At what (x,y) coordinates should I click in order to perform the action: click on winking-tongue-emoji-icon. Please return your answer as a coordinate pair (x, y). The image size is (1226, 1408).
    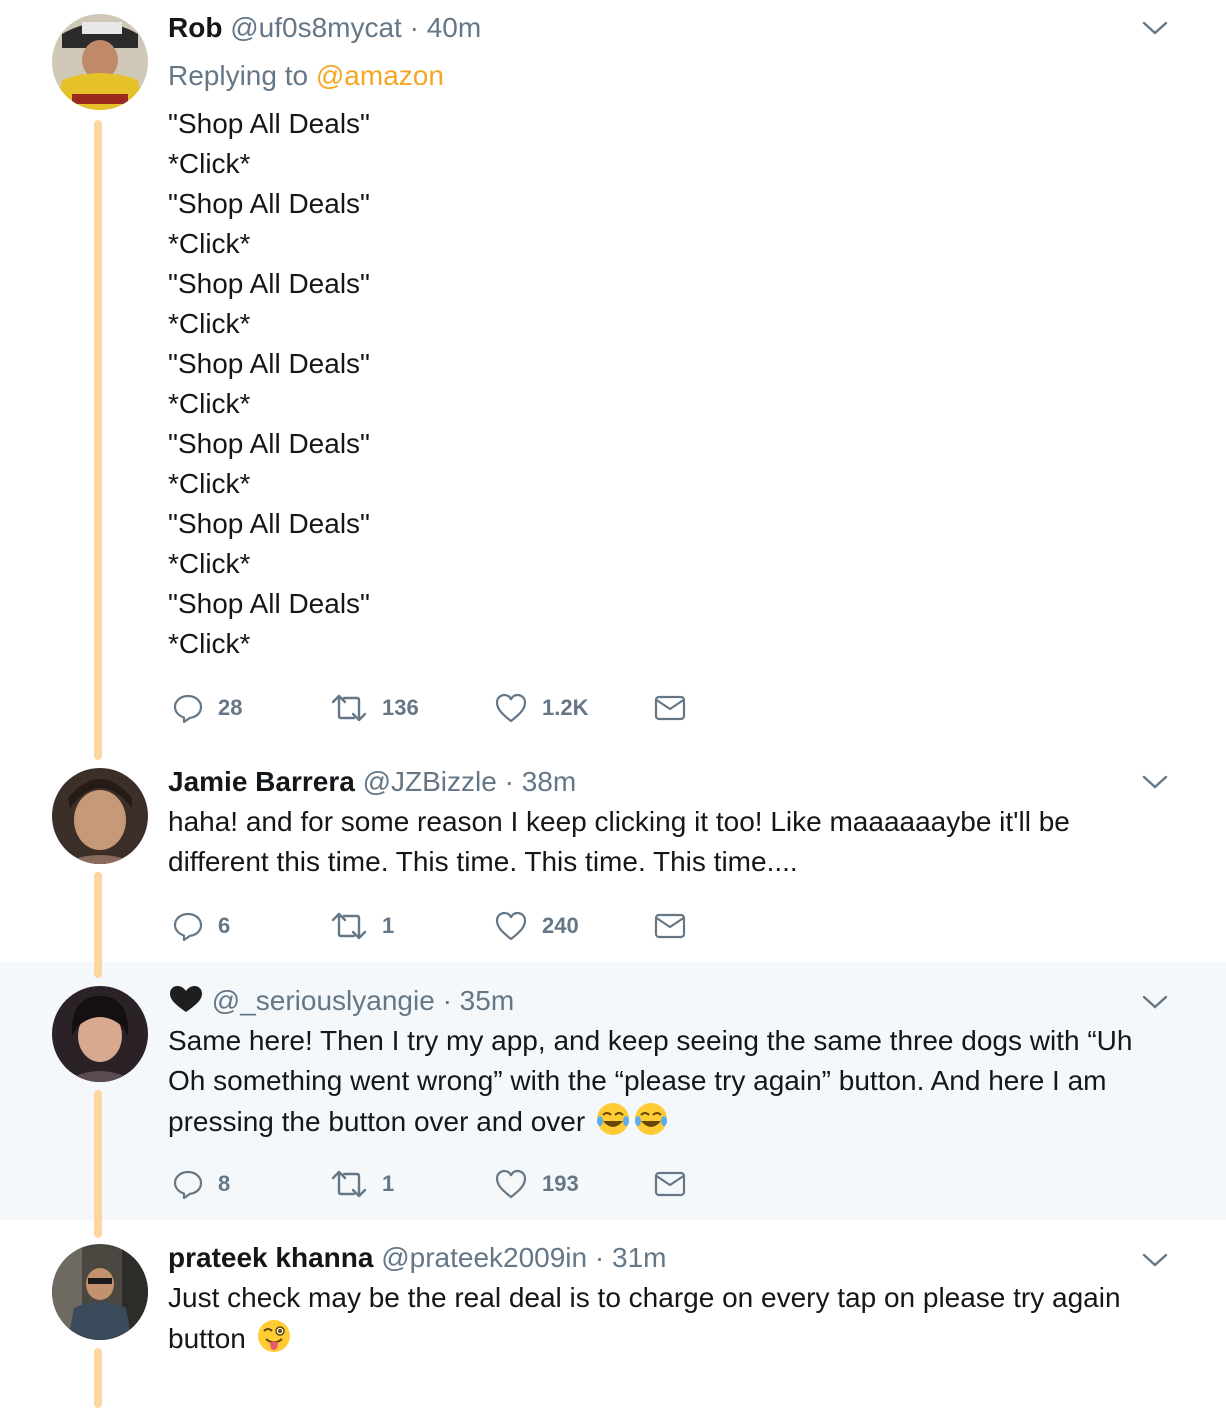
    Looking at the image, I should click on (273, 1336).